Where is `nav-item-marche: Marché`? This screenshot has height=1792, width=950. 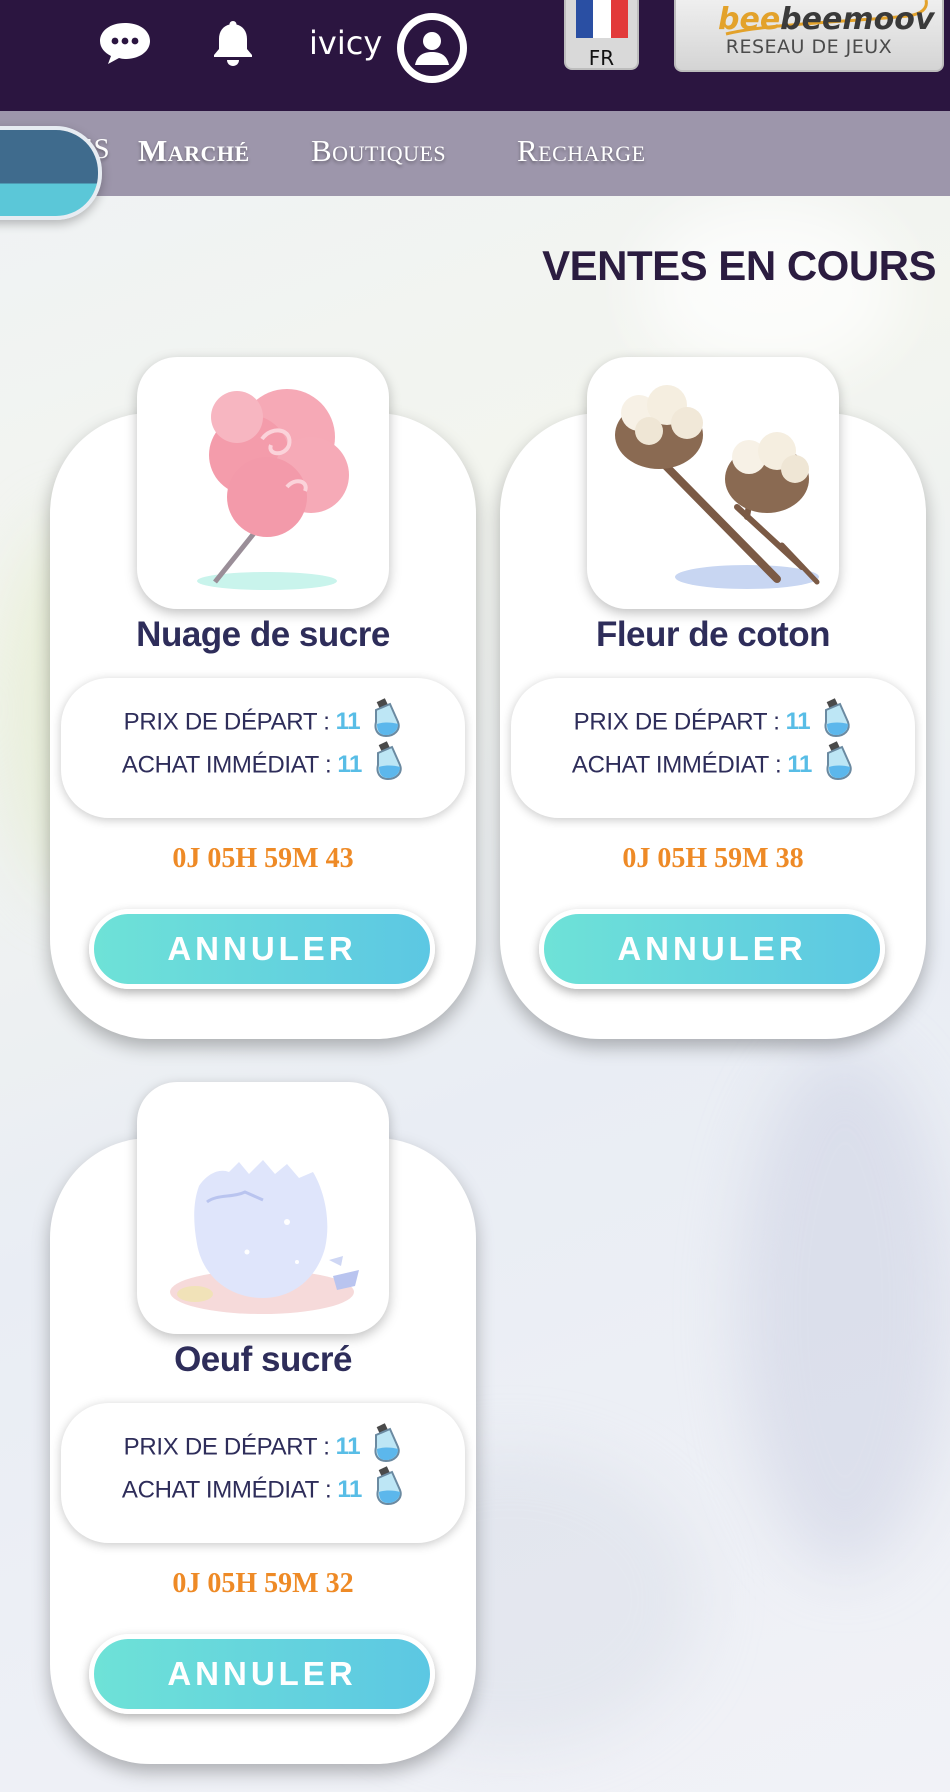 nav-item-marche: Marché is located at coordinates (194, 151).